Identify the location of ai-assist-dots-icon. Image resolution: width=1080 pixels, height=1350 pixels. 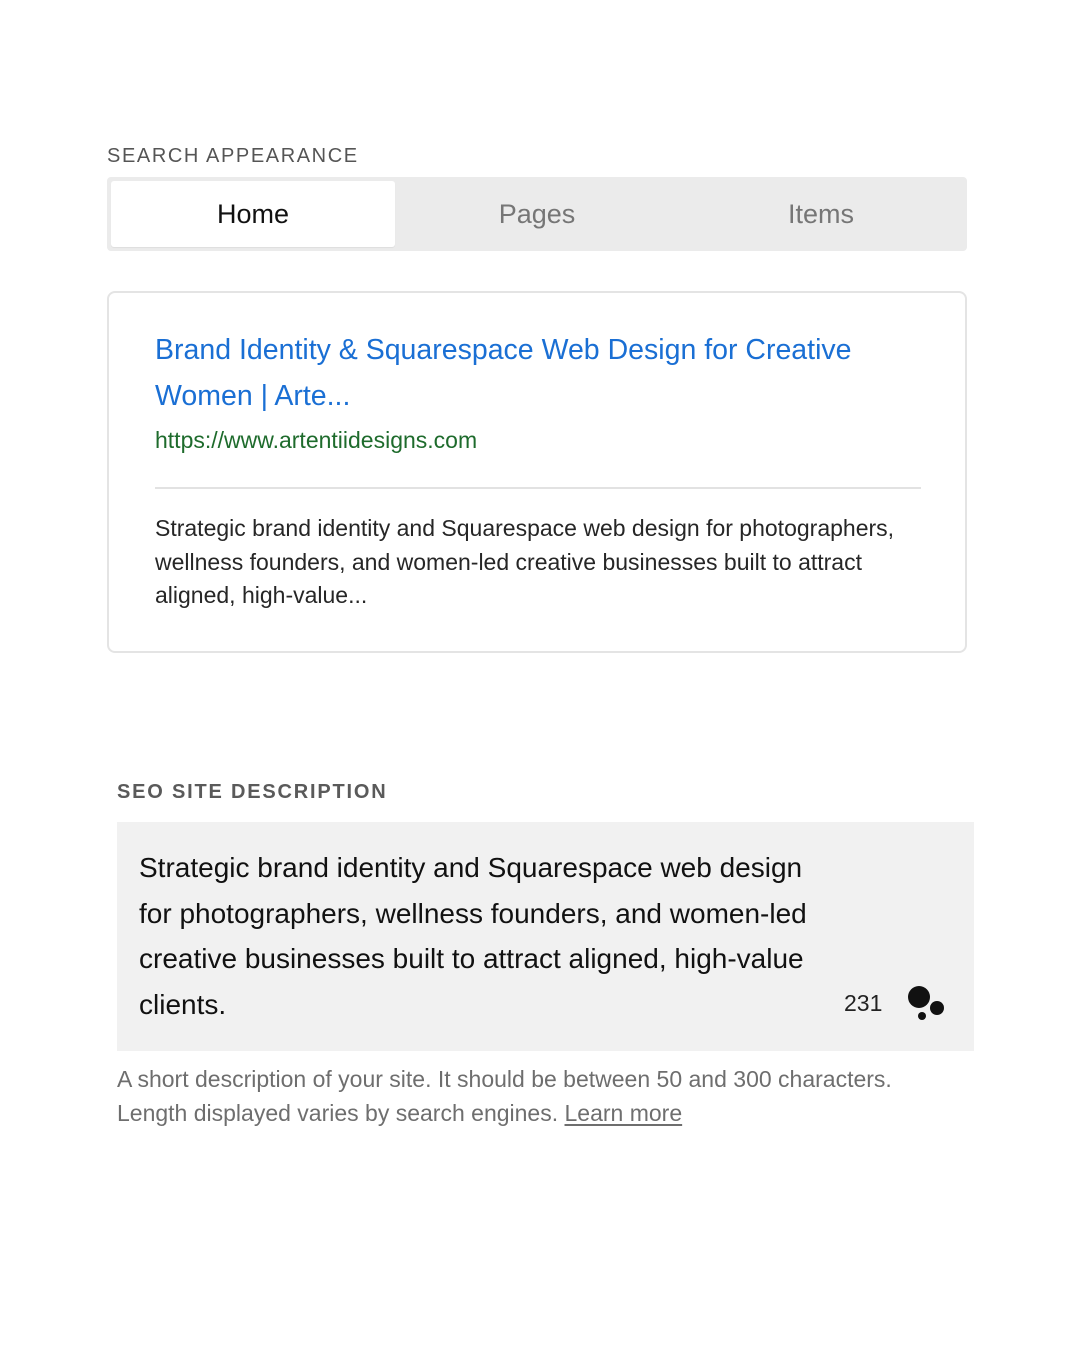
(927, 1005).